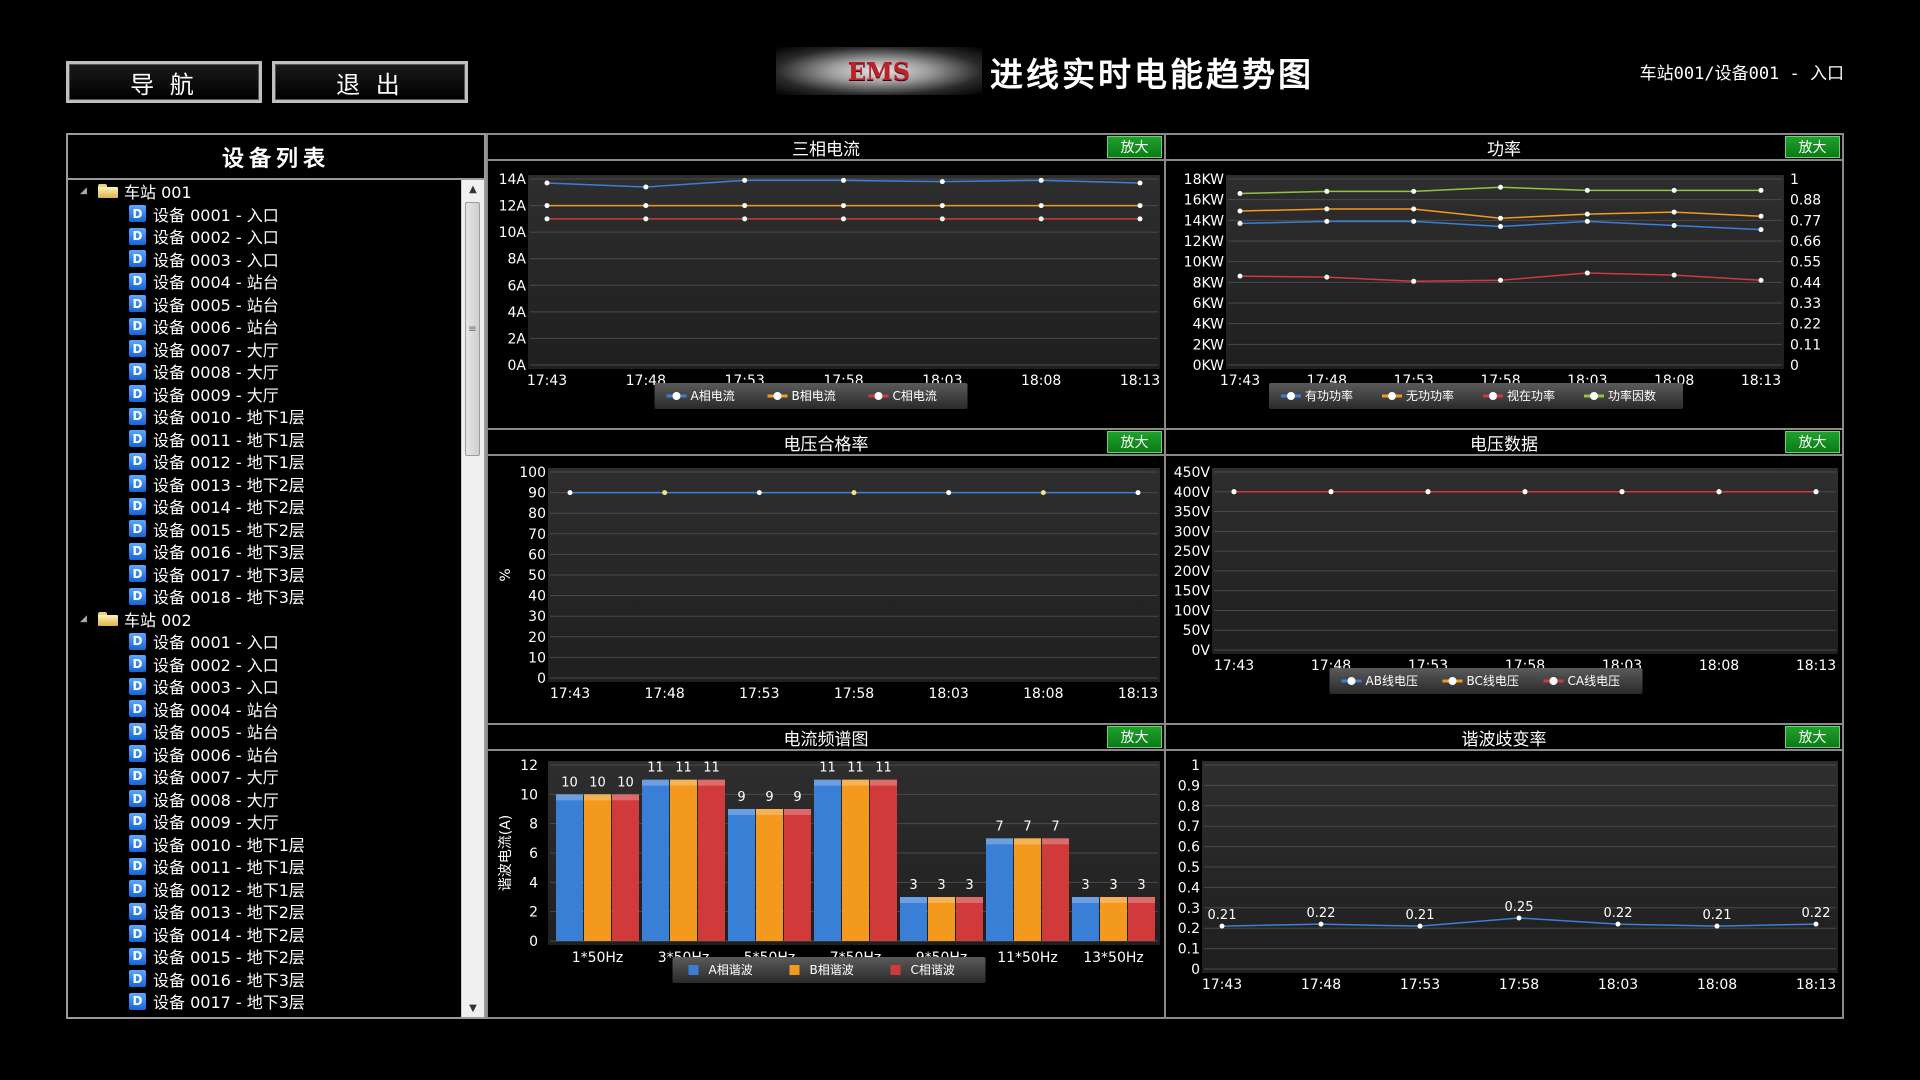 The height and width of the screenshot is (1080, 1920). What do you see at coordinates (1189, 950) in the screenshot?
I see `y-tick-label: 0.1` at bounding box center [1189, 950].